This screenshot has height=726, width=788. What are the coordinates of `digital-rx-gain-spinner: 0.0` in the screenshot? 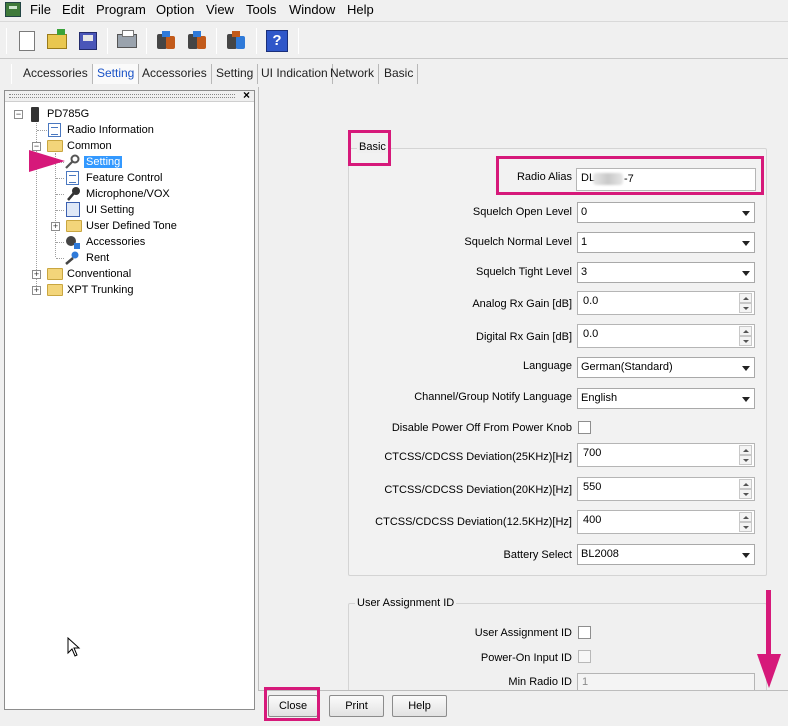 It's located at (666, 336).